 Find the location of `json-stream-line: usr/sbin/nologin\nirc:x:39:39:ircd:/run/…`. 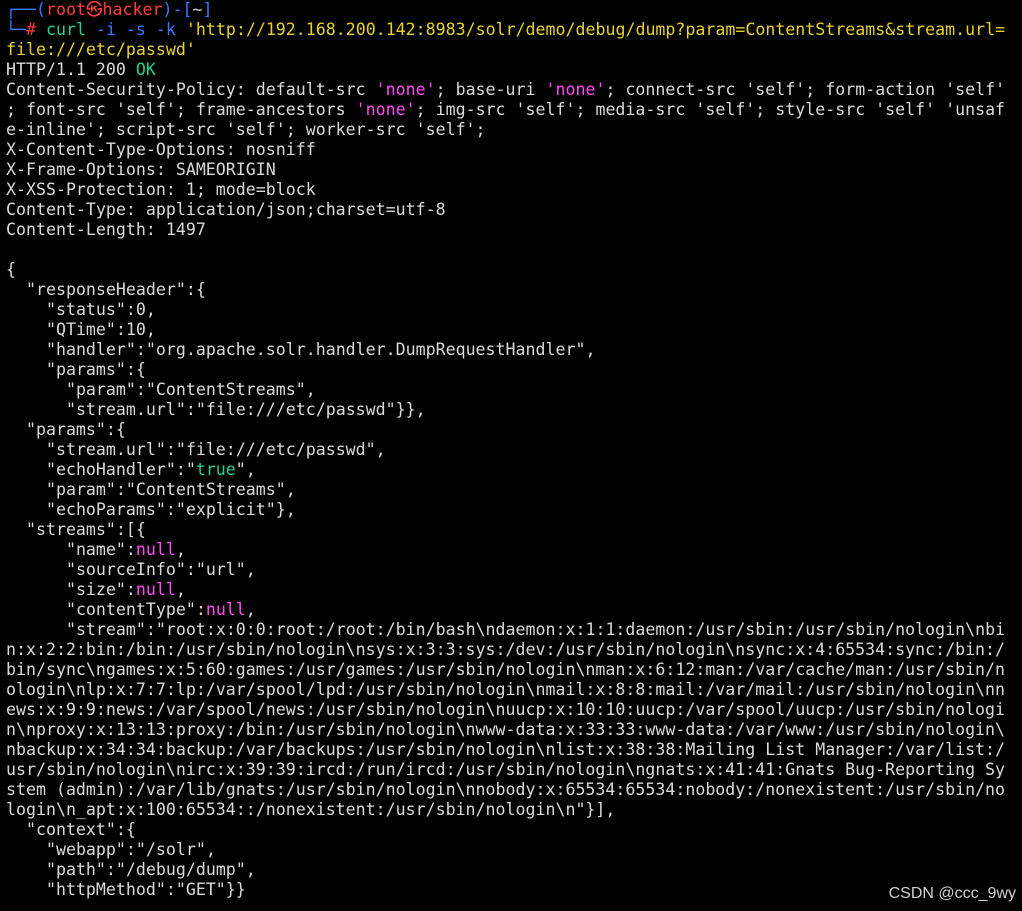

json-stream-line: usr/sbin/nologin\nirc:x:39:39:ircd:/run/… is located at coordinates (506, 769).